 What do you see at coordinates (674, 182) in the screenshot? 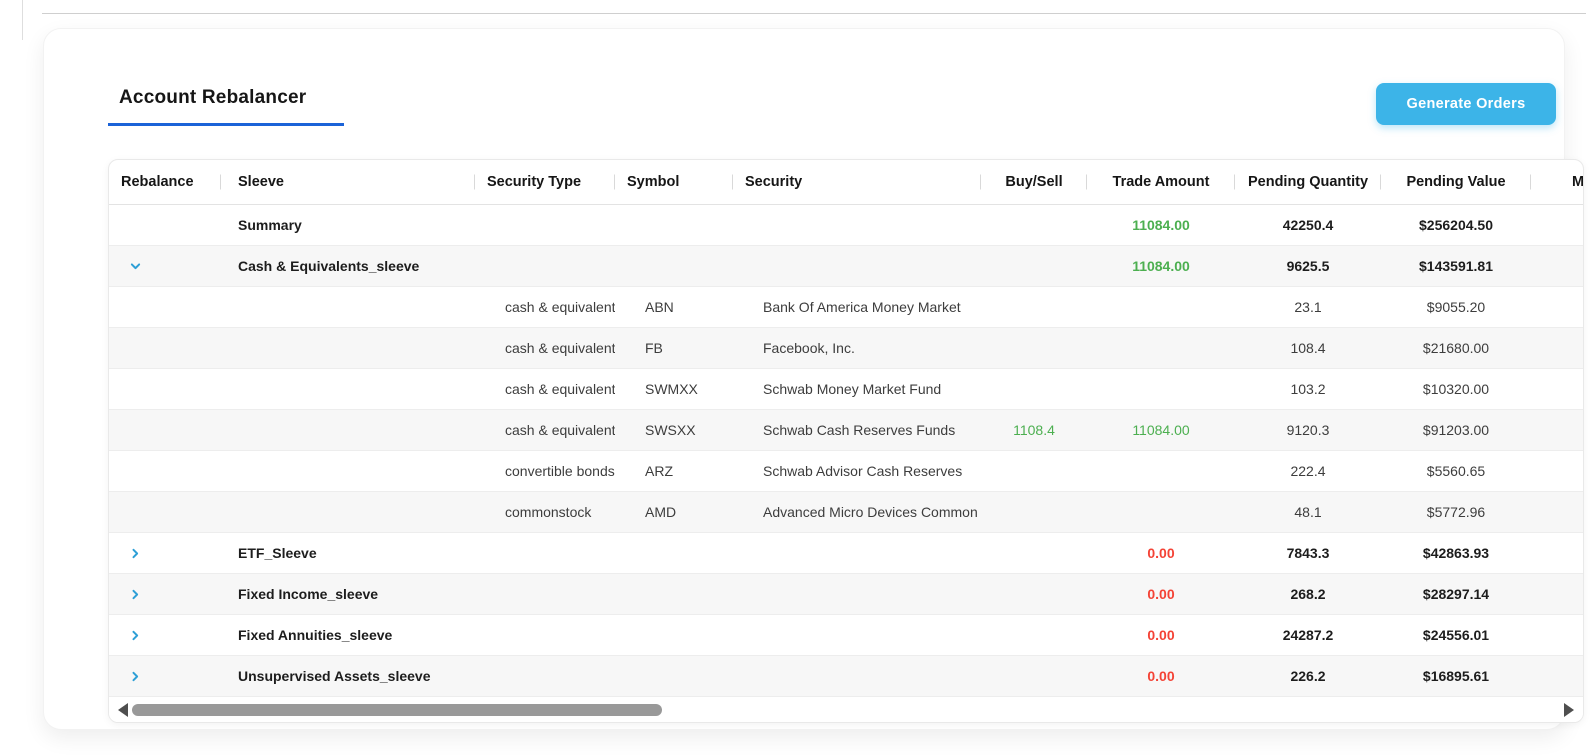
I see `column-header-symbol: Symbol` at bounding box center [674, 182].